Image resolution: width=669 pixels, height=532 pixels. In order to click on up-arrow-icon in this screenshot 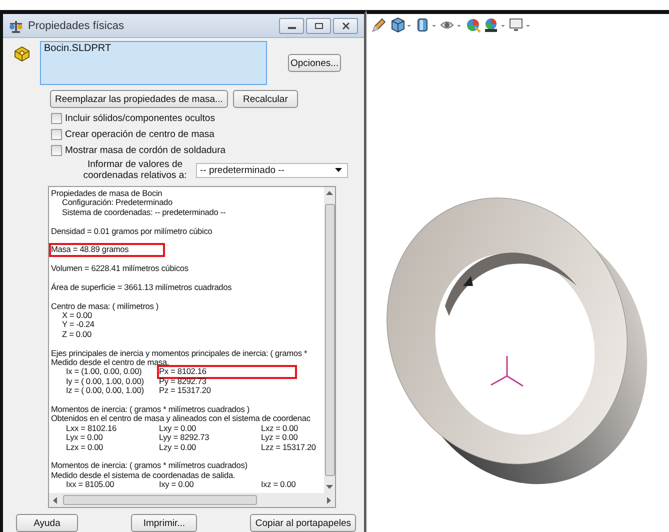, I will do `click(329, 193)`.